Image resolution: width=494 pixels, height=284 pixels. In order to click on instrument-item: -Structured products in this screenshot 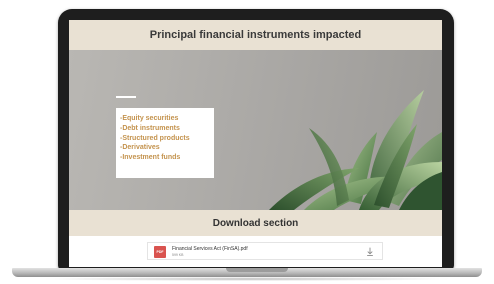, I will do `click(155, 138)`.